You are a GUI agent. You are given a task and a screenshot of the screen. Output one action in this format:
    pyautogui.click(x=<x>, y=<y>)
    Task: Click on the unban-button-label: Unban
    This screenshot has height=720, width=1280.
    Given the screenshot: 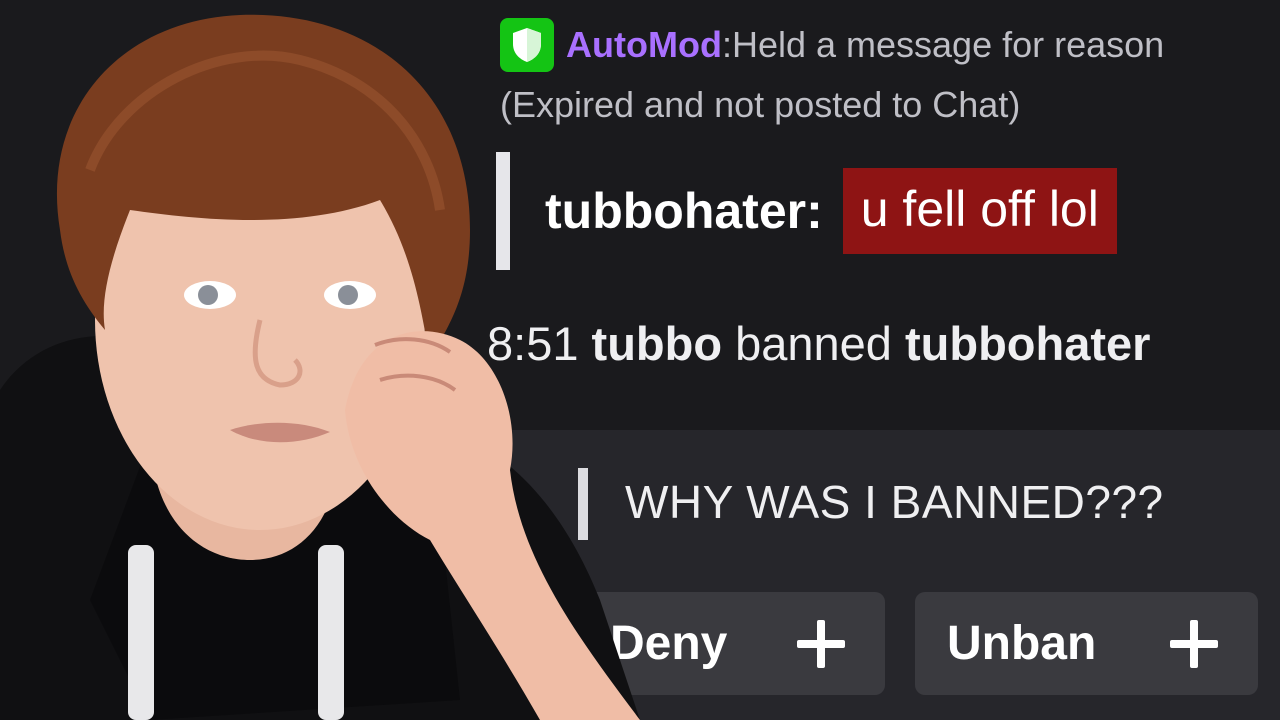 What is the action you would take?
    pyautogui.click(x=1022, y=643)
    